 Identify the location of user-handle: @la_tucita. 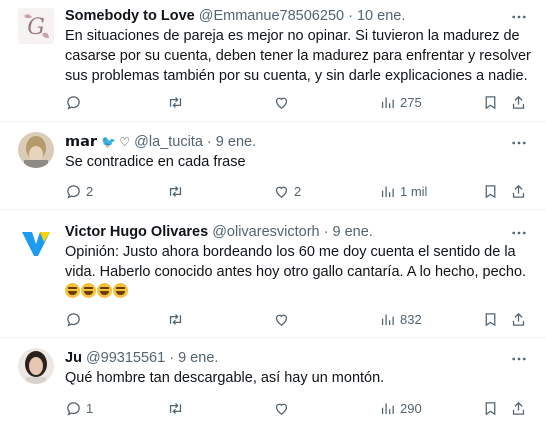
(168, 142).